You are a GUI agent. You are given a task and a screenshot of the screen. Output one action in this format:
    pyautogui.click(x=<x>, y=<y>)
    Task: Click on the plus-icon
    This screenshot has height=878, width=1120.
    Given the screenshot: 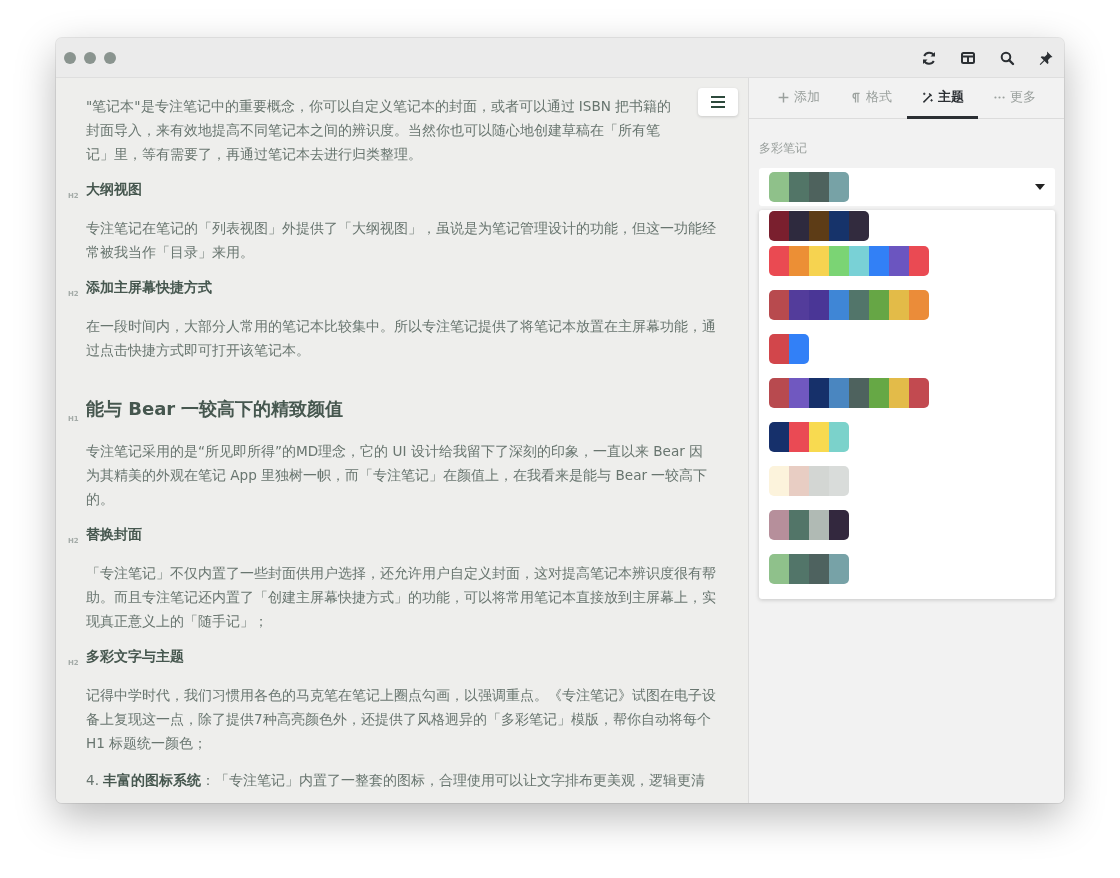 What is the action you would take?
    pyautogui.click(x=784, y=97)
    